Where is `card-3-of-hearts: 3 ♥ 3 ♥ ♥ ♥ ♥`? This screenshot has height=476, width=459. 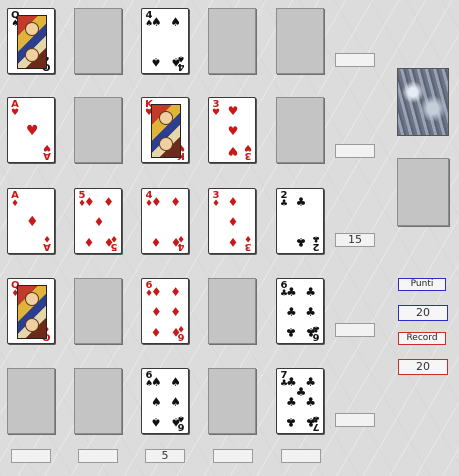
card-3-of-hearts: 3 ♥ 3 ♥ ♥ ♥ ♥ is located at coordinates (232, 130).